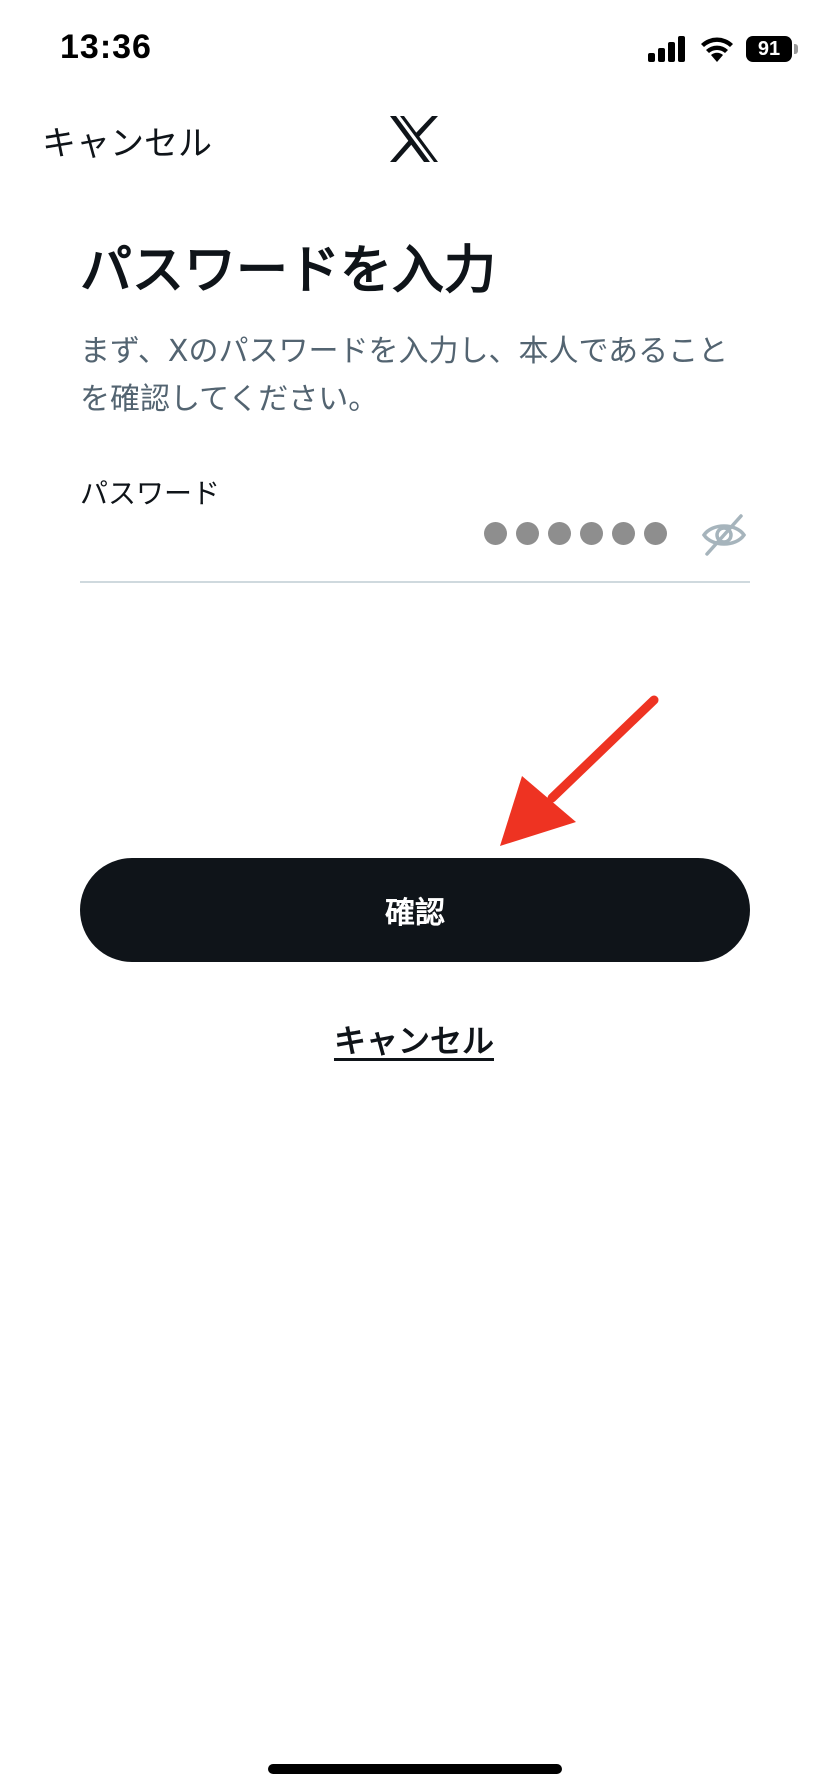  I want to click on battery-icon: 91, so click(772, 49).